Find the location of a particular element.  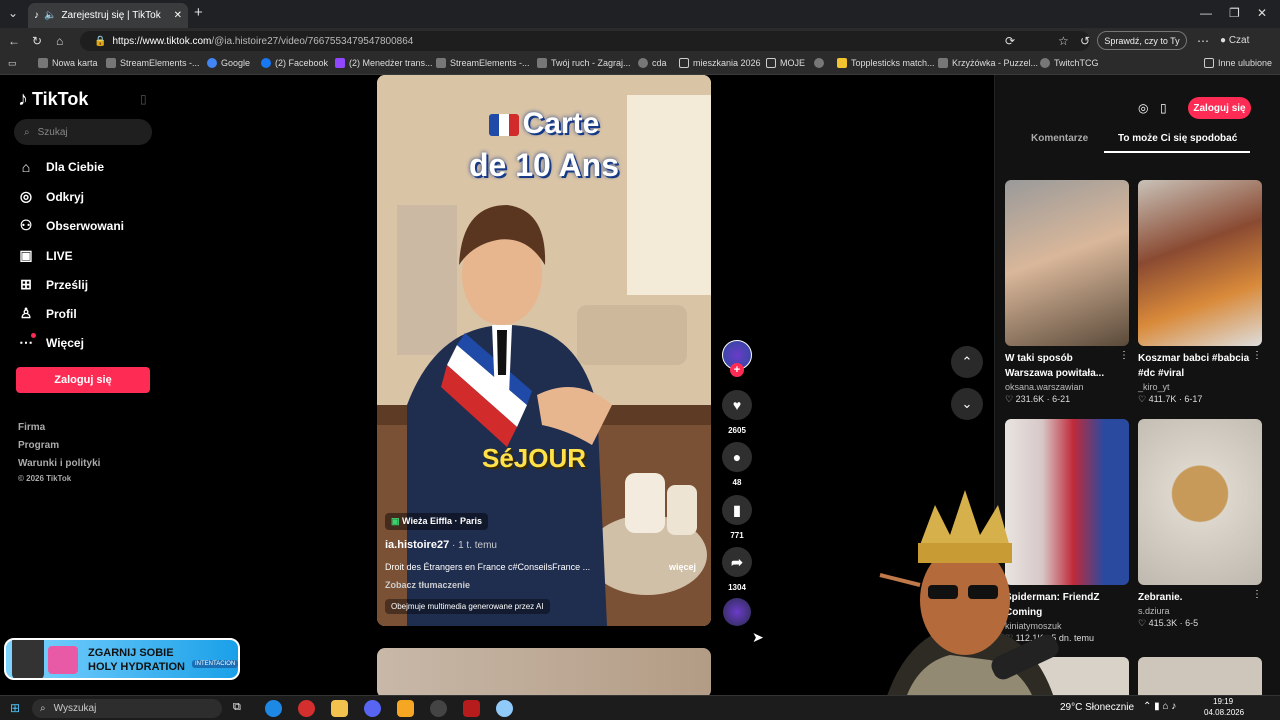

bookmark-item: cda is located at coordinates (652, 63).